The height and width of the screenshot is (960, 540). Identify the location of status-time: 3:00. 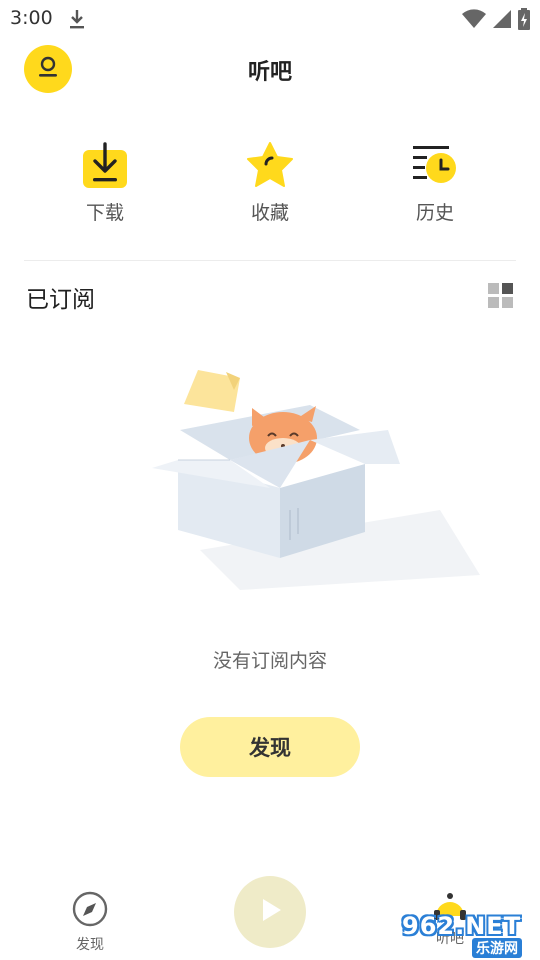
(31, 18).